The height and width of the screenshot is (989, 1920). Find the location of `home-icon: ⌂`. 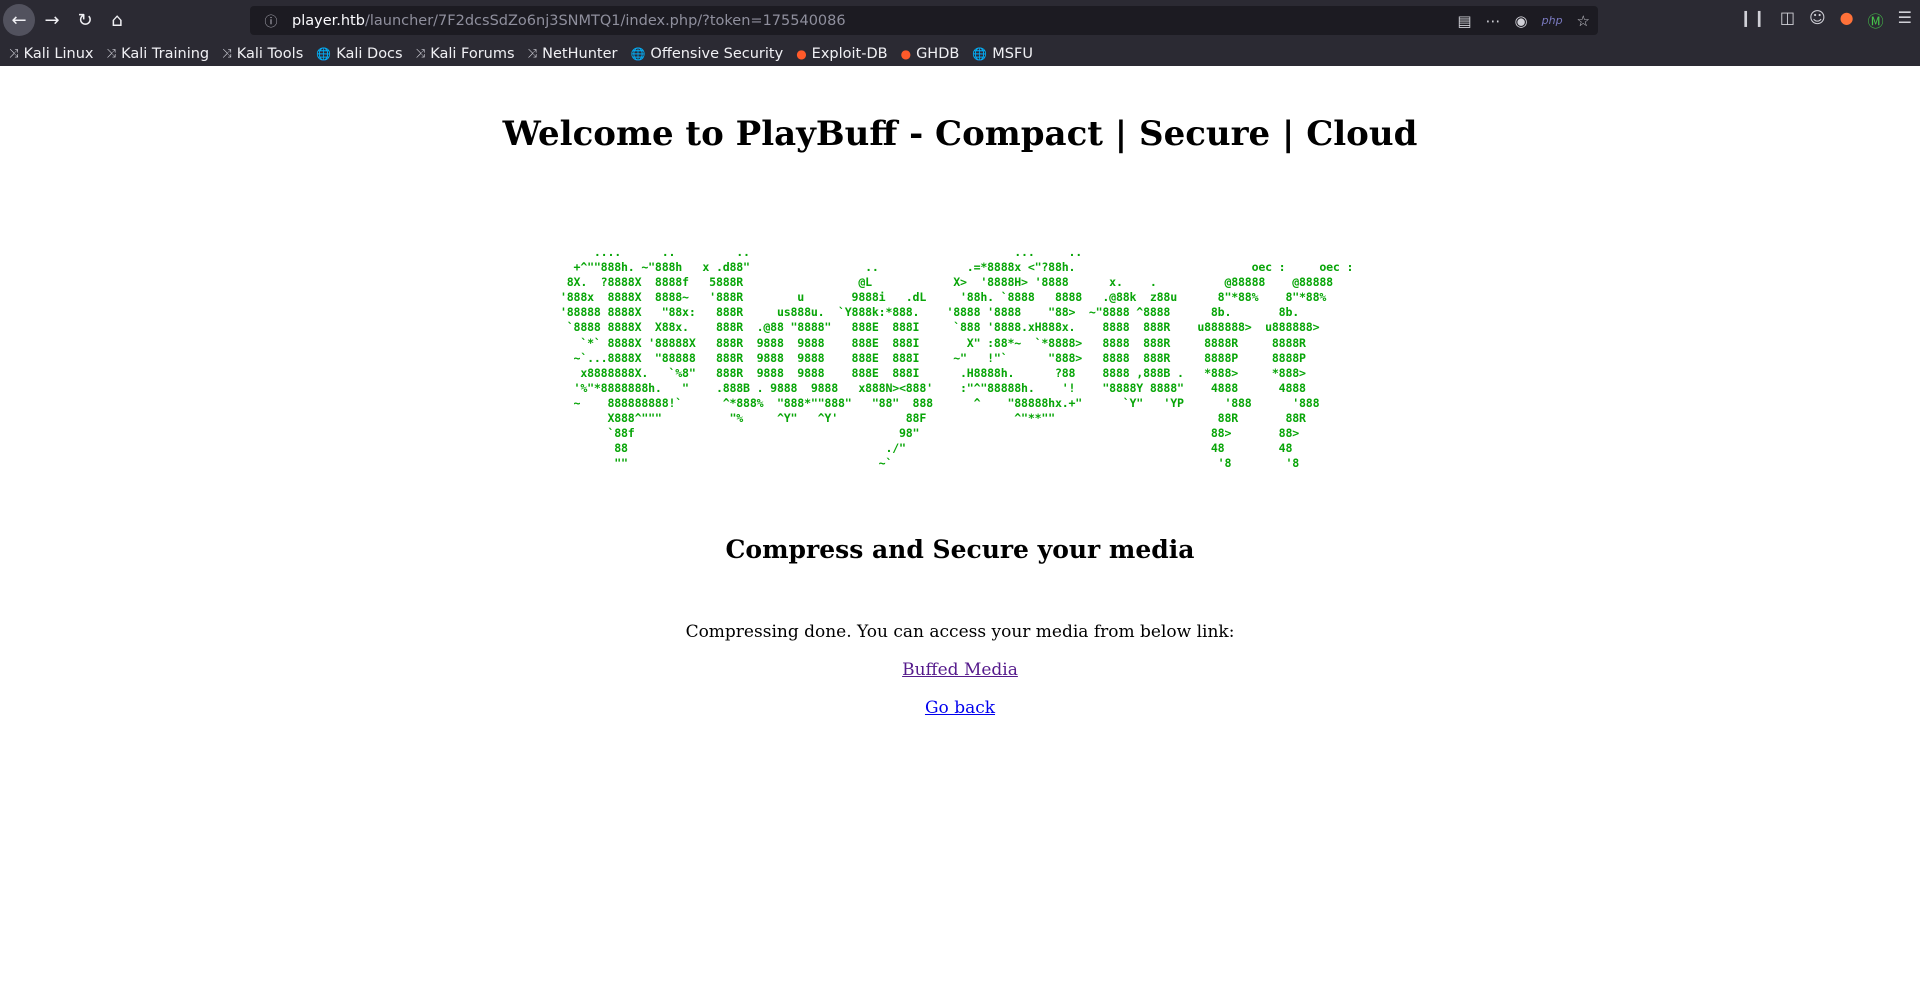

home-icon: ⌂ is located at coordinates (117, 20).